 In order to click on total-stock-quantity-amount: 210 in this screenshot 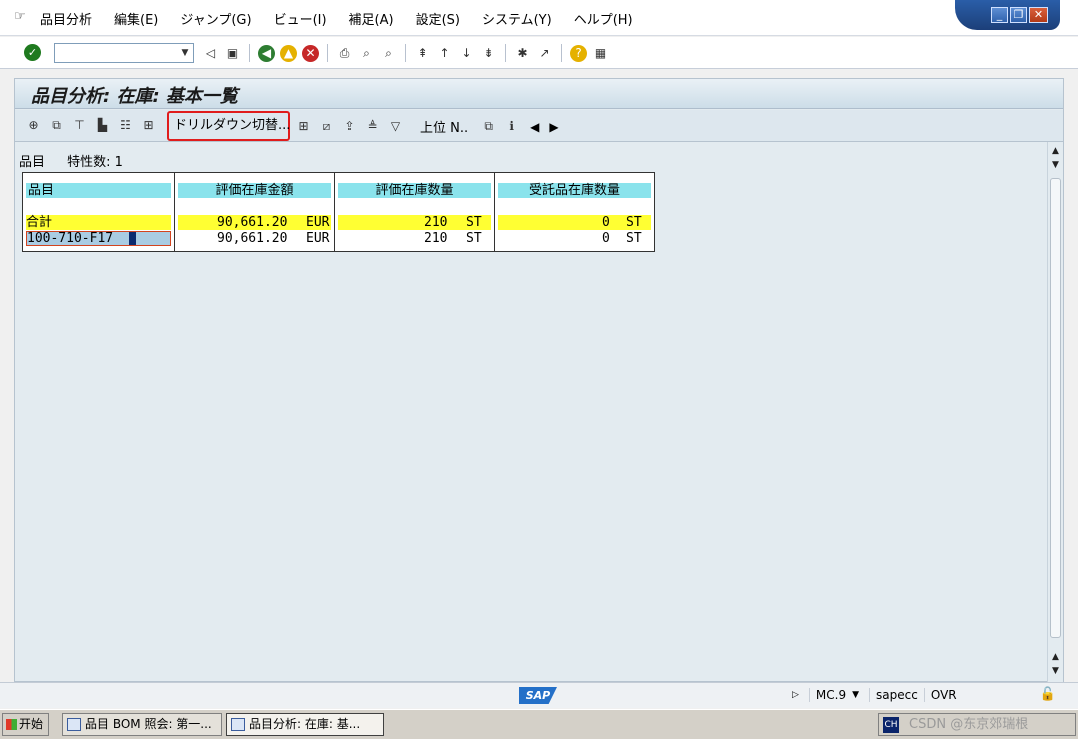, I will do `click(436, 222)`.